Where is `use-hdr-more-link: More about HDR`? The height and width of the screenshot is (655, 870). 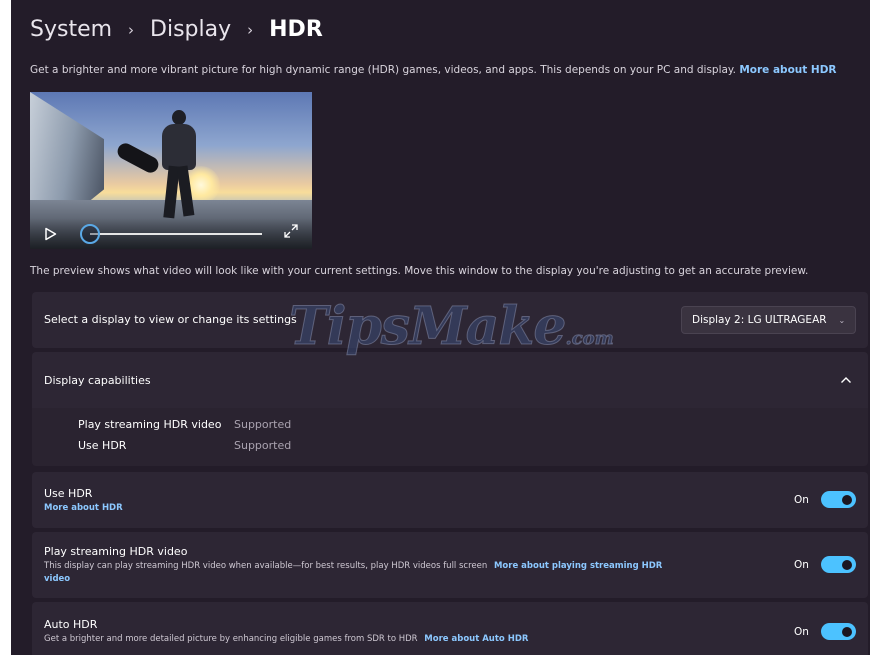
use-hdr-more-link: More about HDR is located at coordinates (83, 508).